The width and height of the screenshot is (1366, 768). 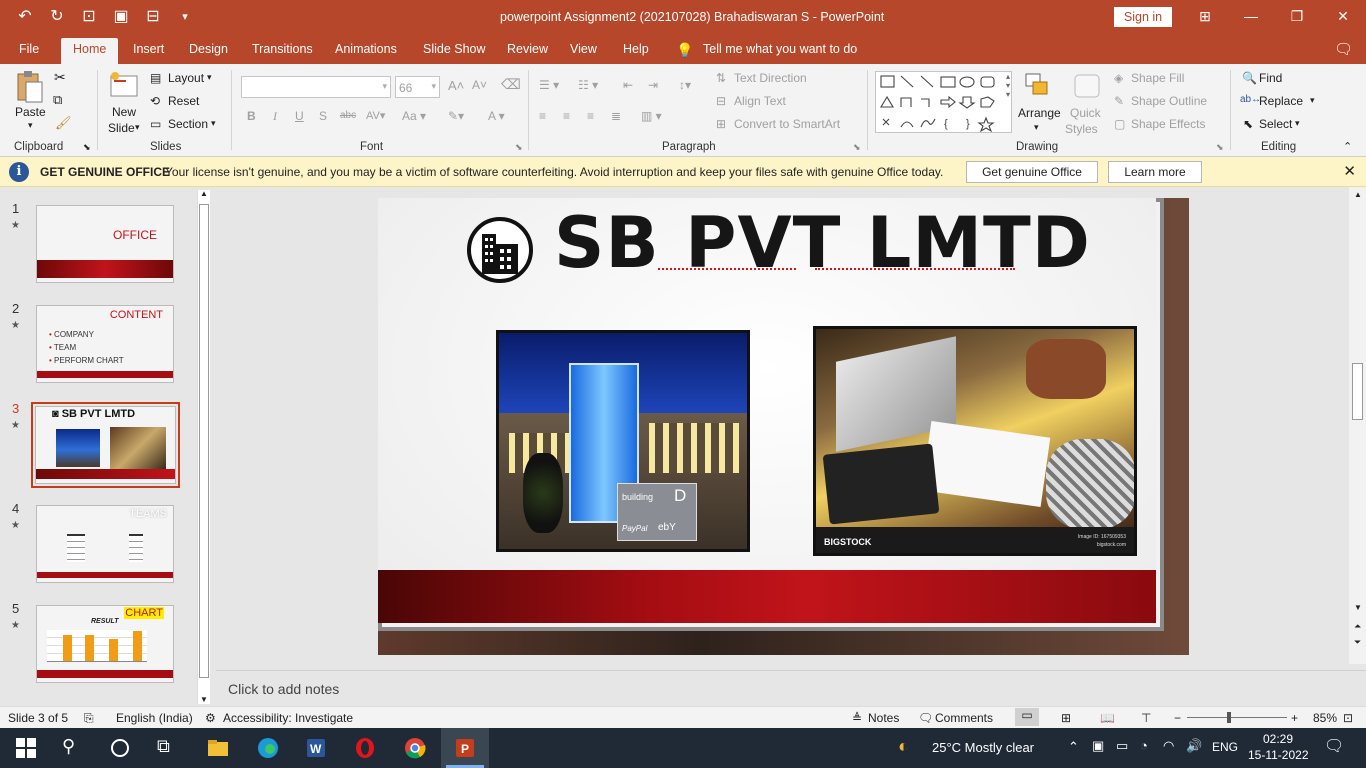 I want to click on increase-font-icon: A˄, so click(x=456, y=85).